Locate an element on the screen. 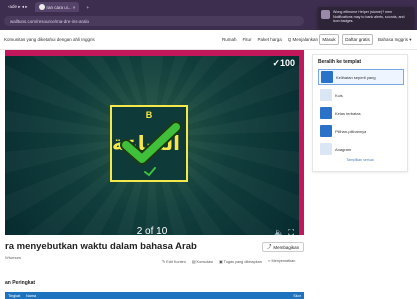  leaderboard-header: Tingkat Nama Skor is located at coordinates (154, 295).